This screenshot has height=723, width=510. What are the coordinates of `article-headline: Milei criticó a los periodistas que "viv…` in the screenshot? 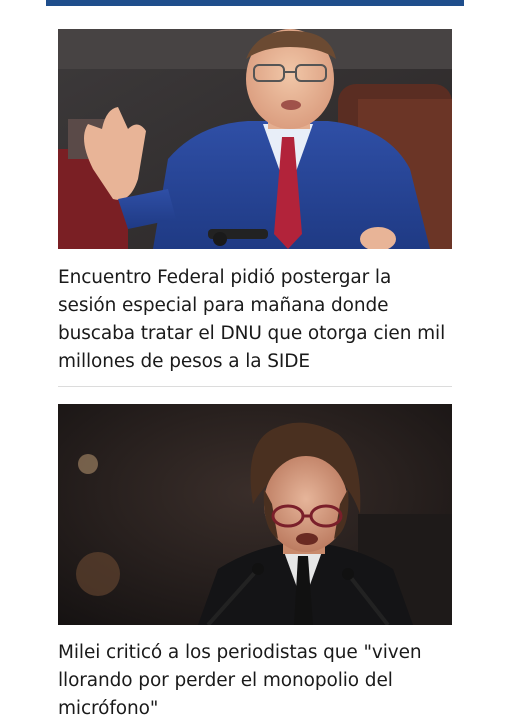 It's located at (255, 681).